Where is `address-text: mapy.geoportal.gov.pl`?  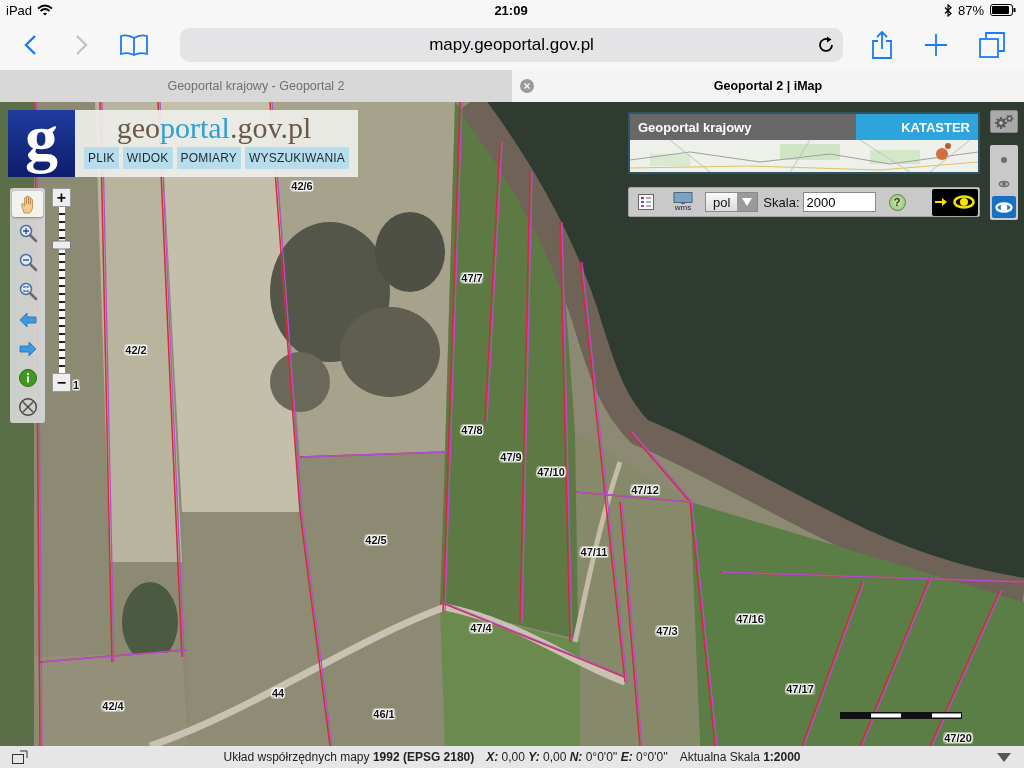 address-text: mapy.geoportal.gov.pl is located at coordinates (511, 45).